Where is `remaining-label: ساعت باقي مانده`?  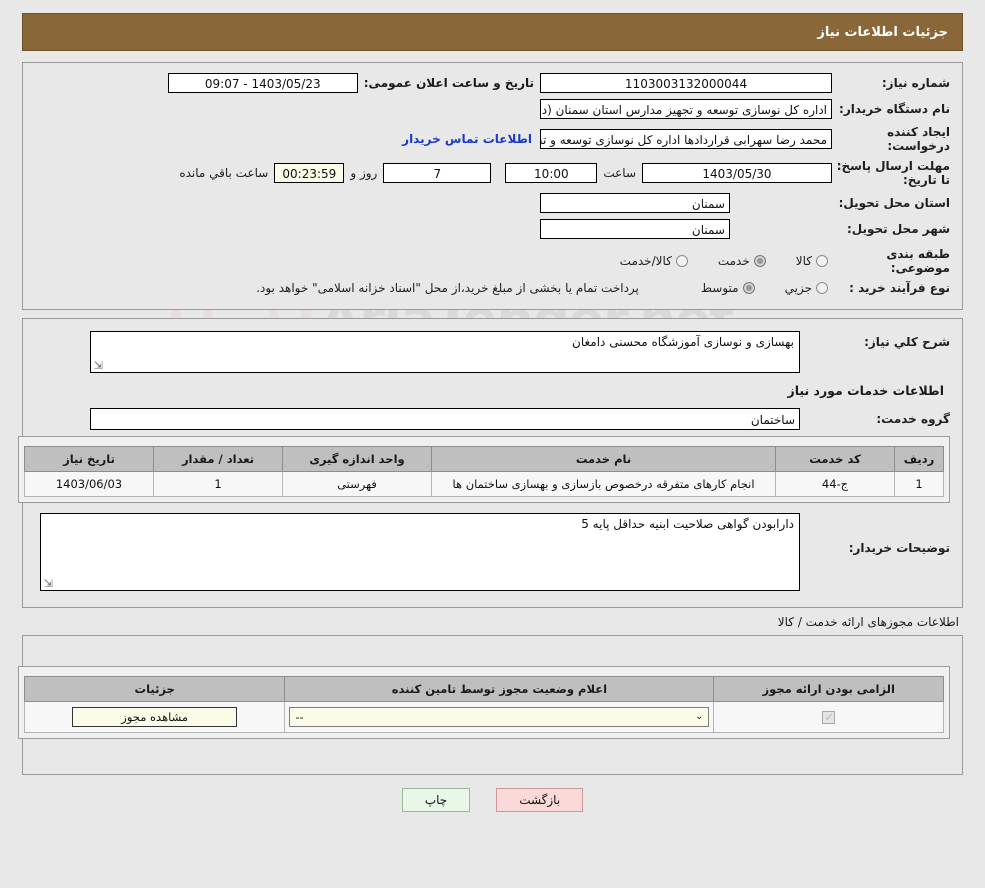 remaining-label: ساعت باقي مانده is located at coordinates (224, 173).